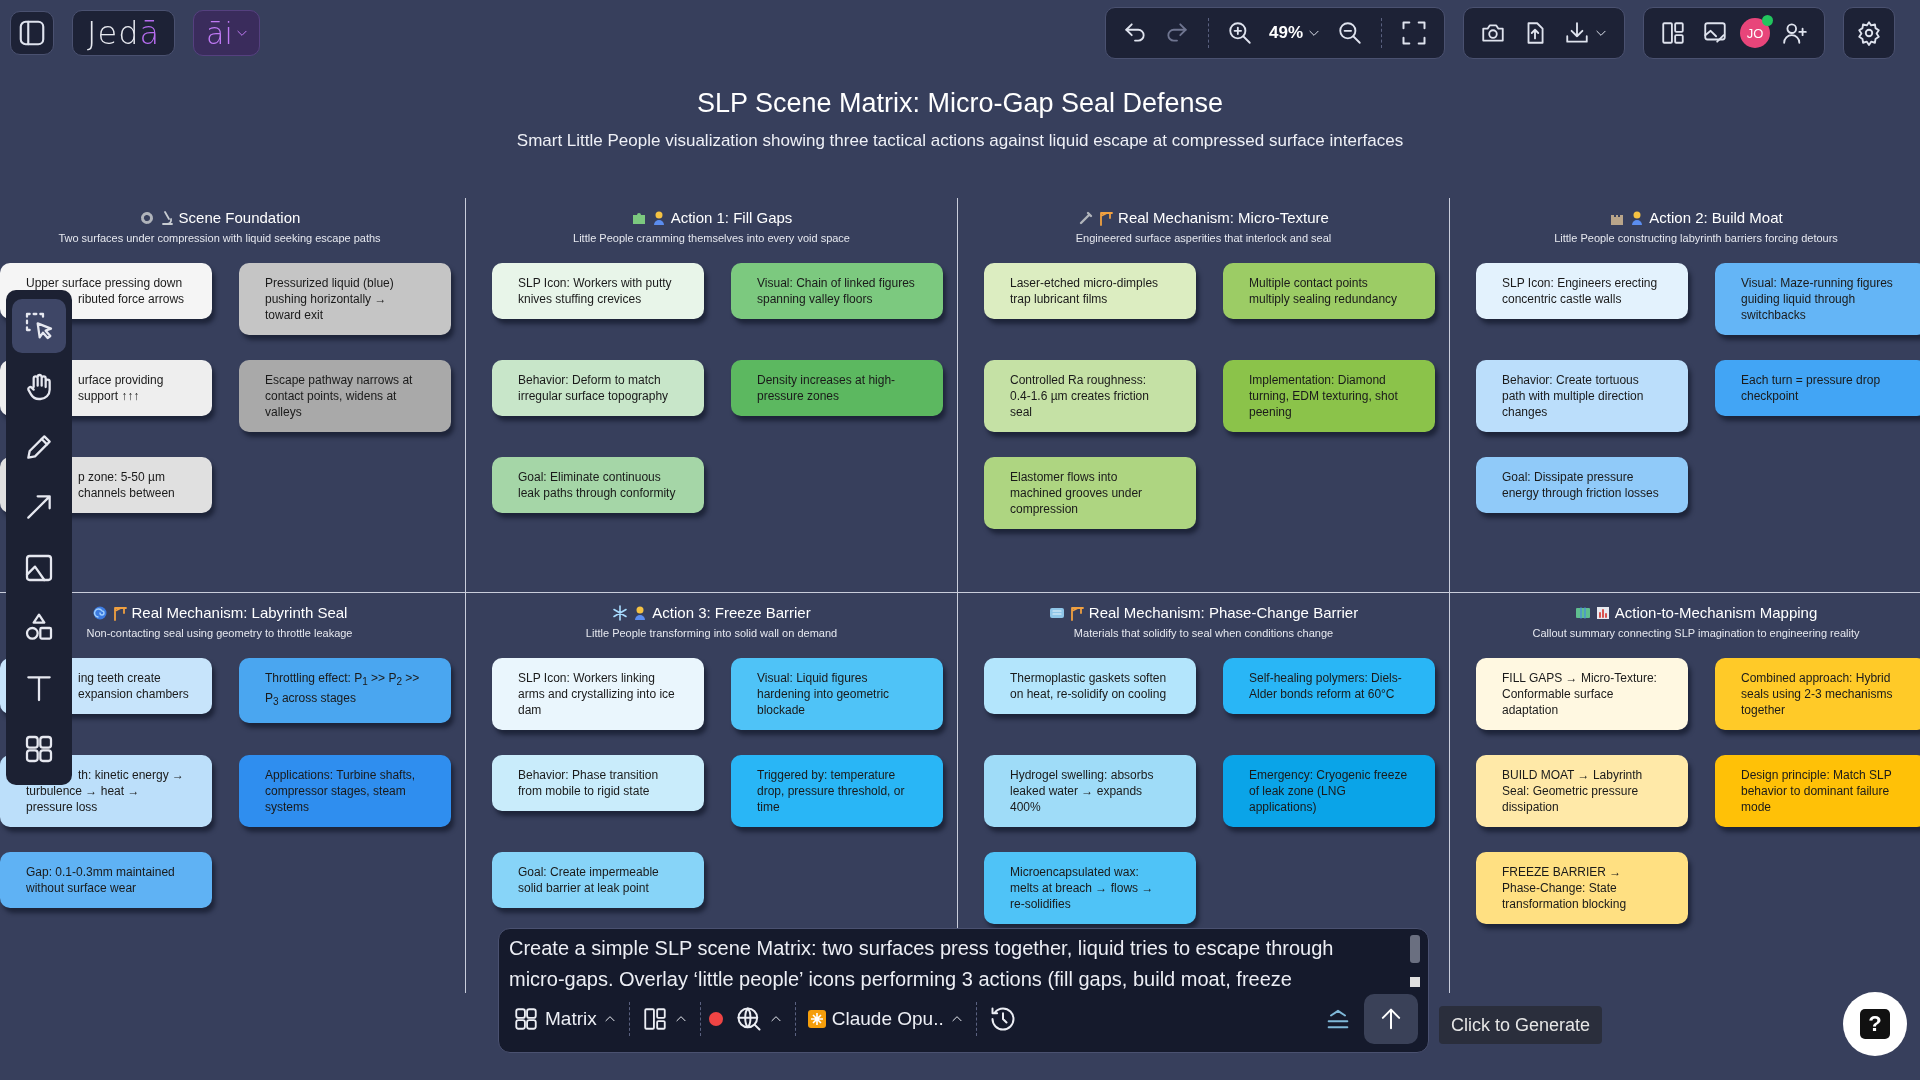 The width and height of the screenshot is (1920, 1080). I want to click on sticky-note: Goal: Eliminate continuous leak paths through conformity, so click(598, 485).